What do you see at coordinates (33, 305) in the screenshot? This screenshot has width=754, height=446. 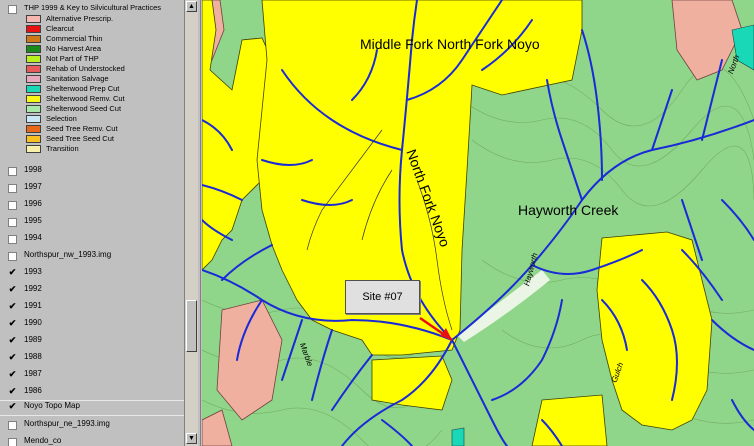 I see `layer-label: 1991` at bounding box center [33, 305].